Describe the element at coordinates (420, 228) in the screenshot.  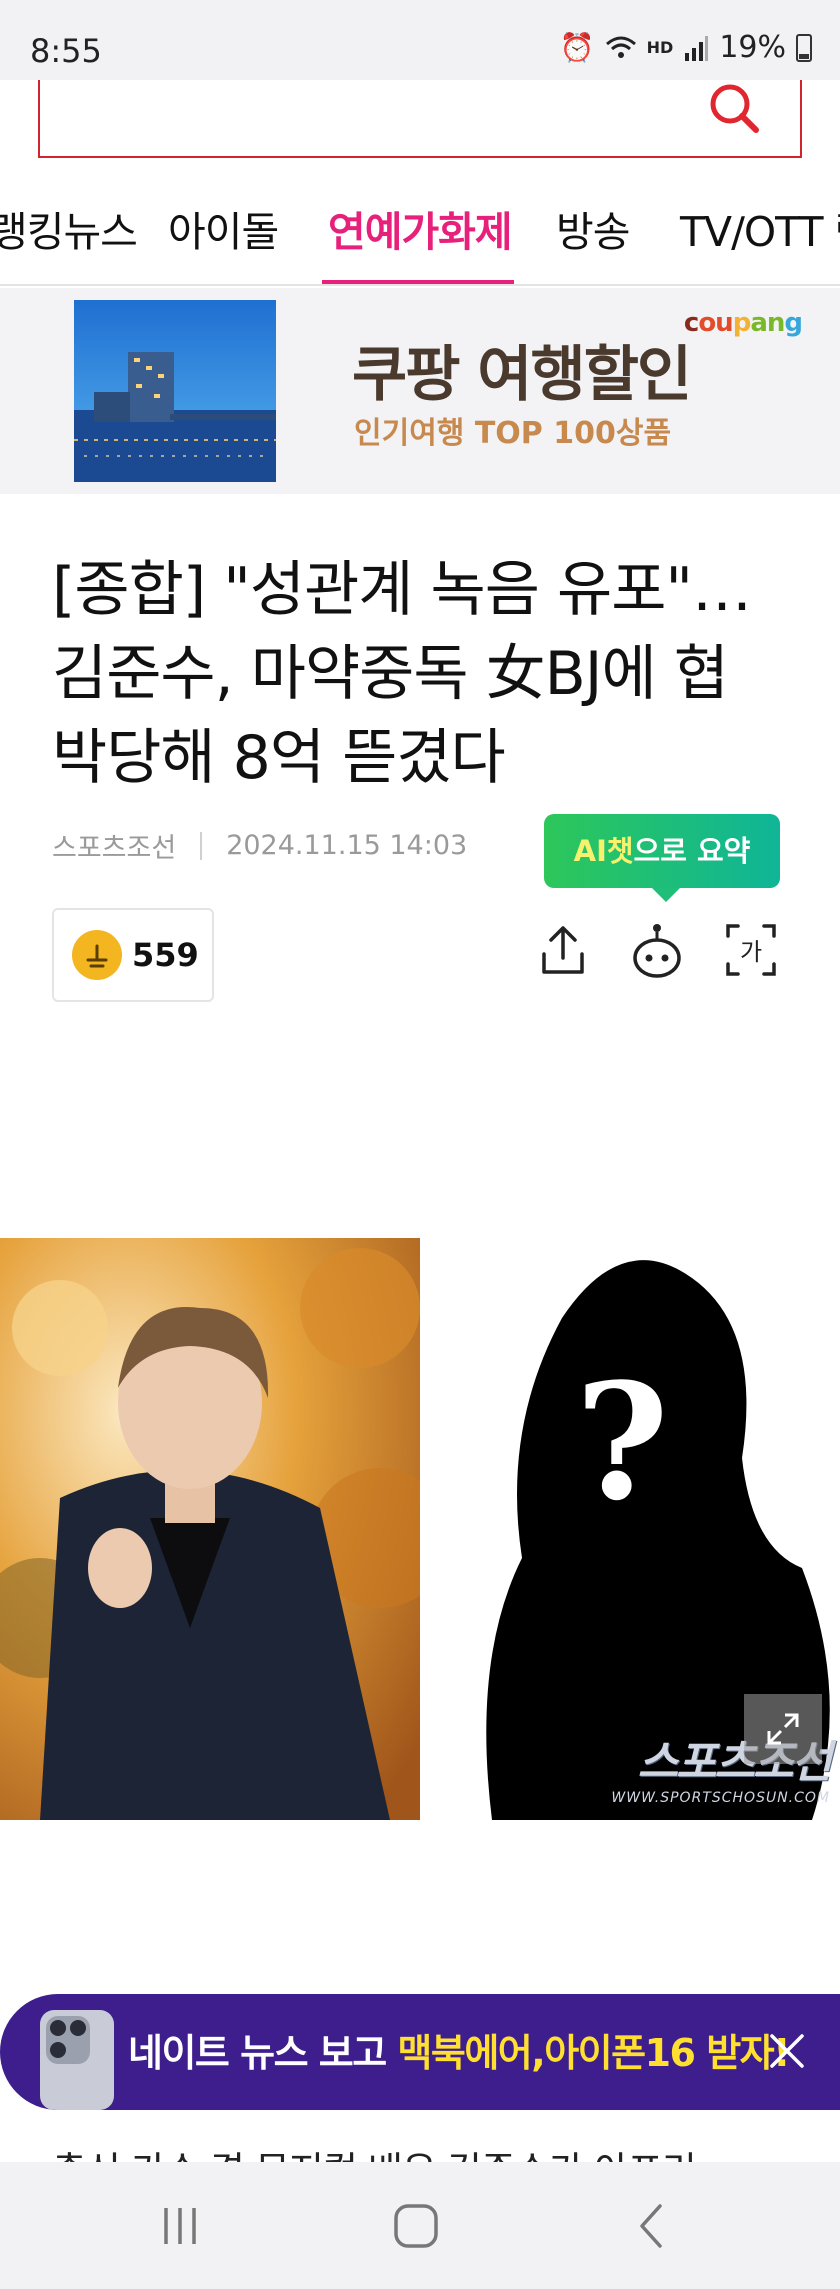
I see `tab-entertainment-topics: 연예가화제` at that location.